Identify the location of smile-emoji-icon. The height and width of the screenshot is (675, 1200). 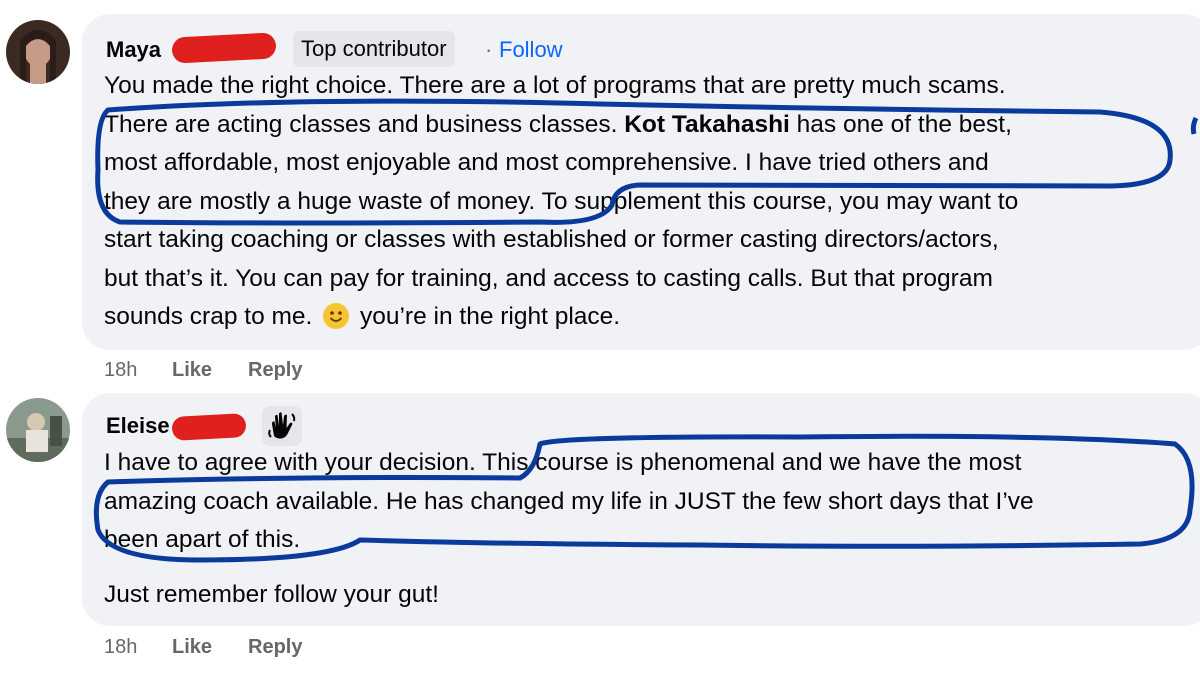
(336, 316).